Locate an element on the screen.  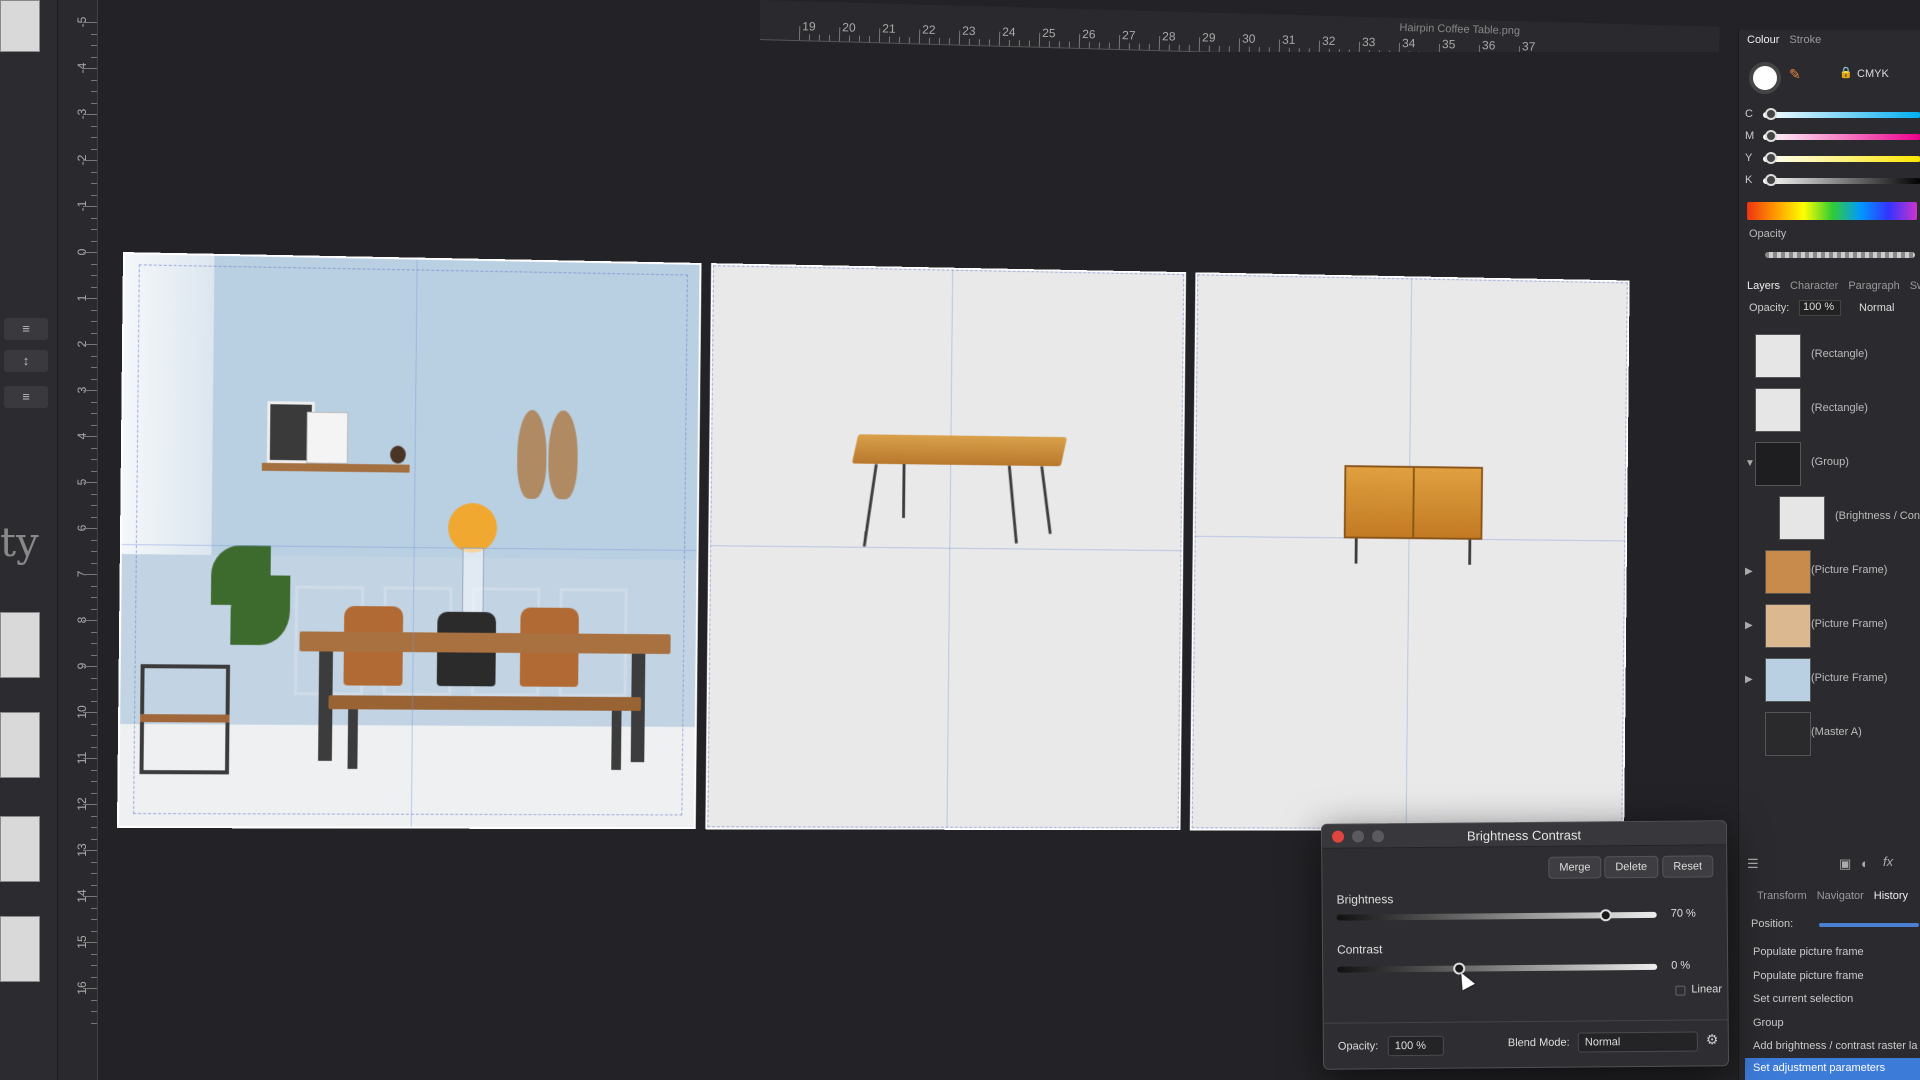
tab-character: Character is located at coordinates (1814, 286).